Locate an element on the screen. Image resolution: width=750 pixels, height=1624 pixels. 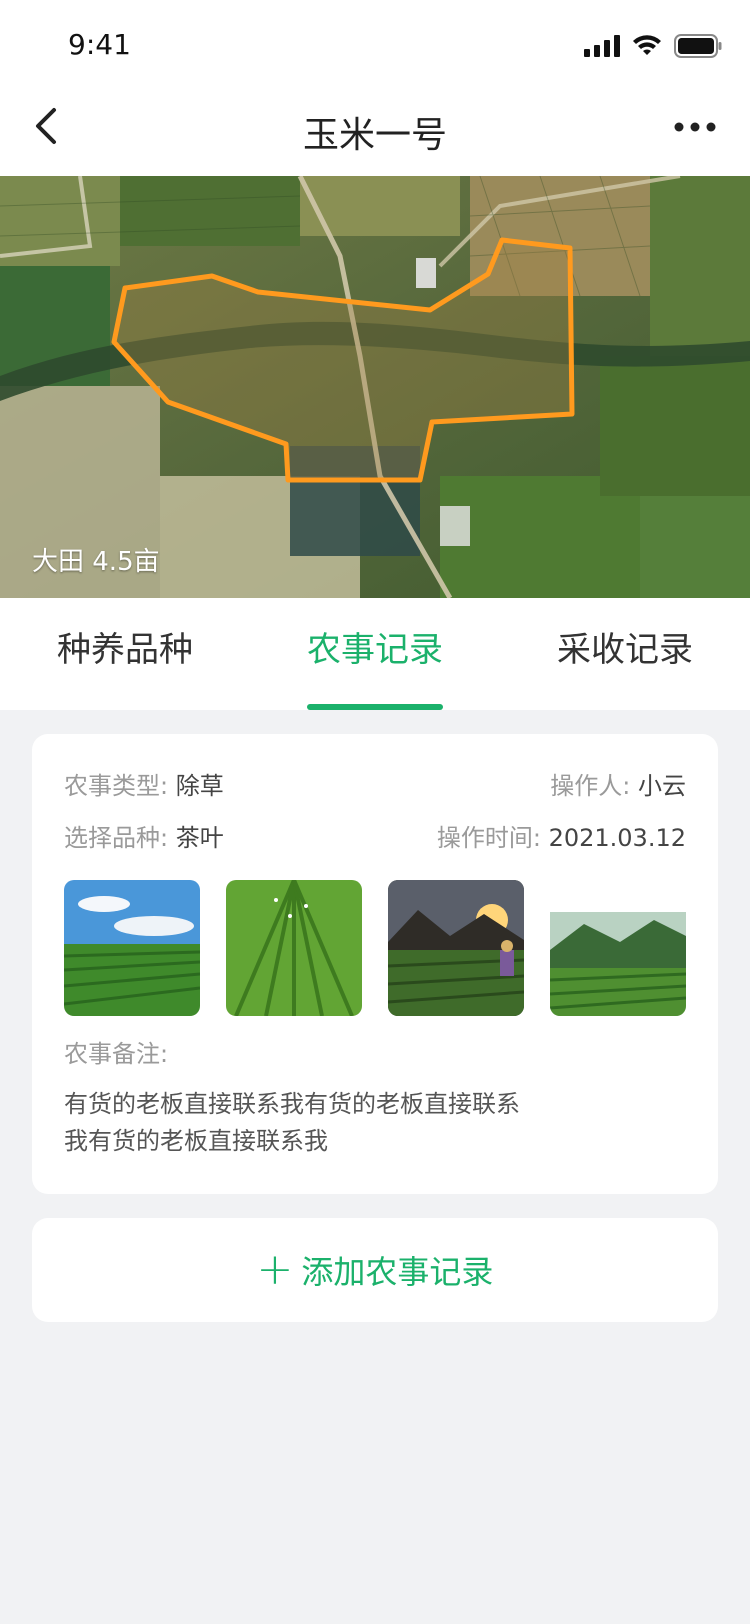
operation-time-value: 2021.03.12 is located at coordinates (617, 838).